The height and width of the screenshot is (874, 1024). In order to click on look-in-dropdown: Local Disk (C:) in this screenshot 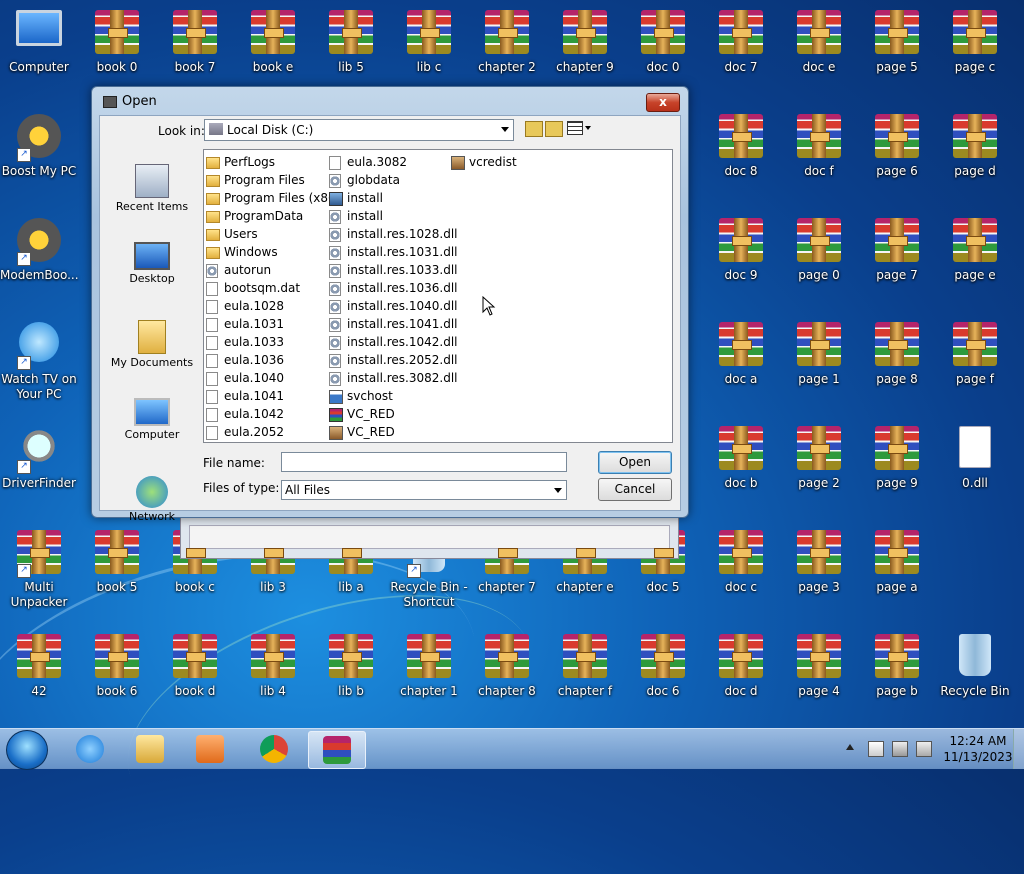, I will do `click(359, 130)`.